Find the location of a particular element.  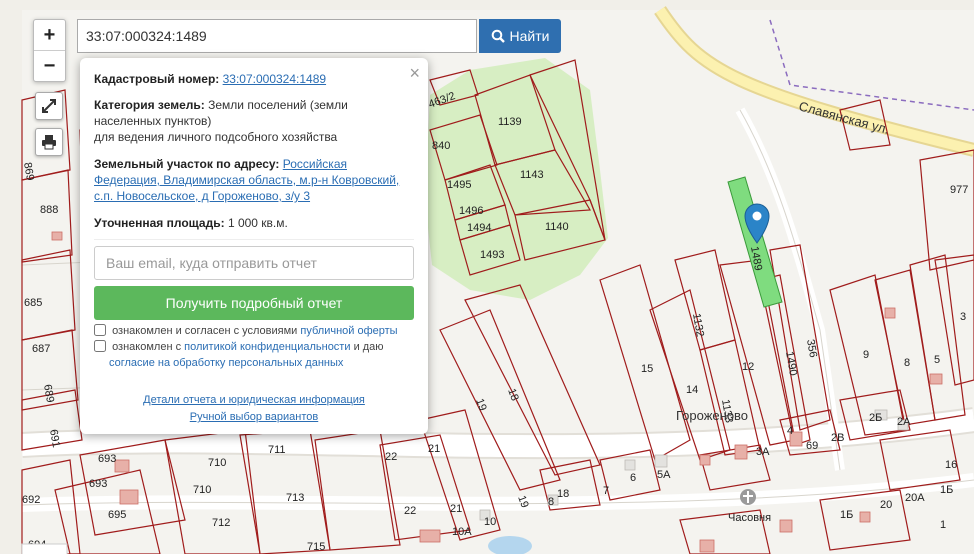

parcel-label: 1496 is located at coordinates (471, 211).